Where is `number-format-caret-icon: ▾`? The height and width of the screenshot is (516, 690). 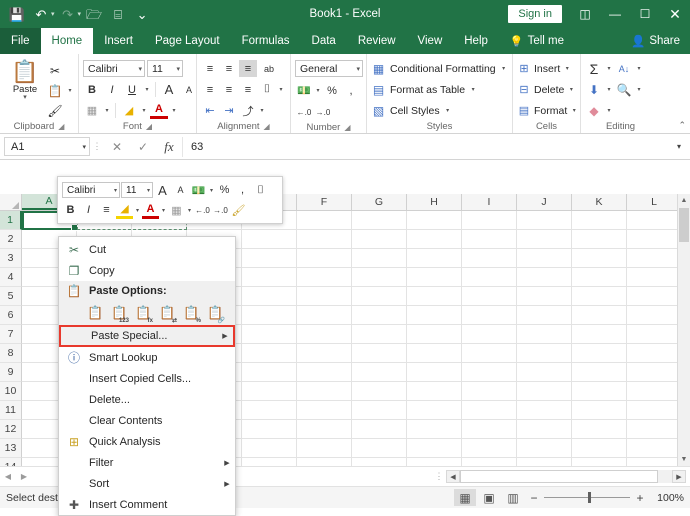 number-format-caret-icon: ▾ is located at coordinates (356, 69).